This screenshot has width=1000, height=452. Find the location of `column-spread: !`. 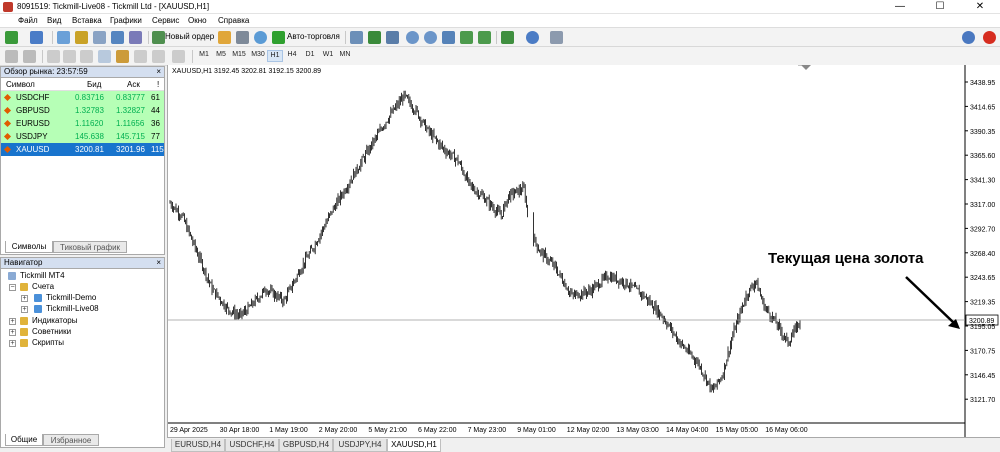

column-spread: ! is located at coordinates (158, 84).